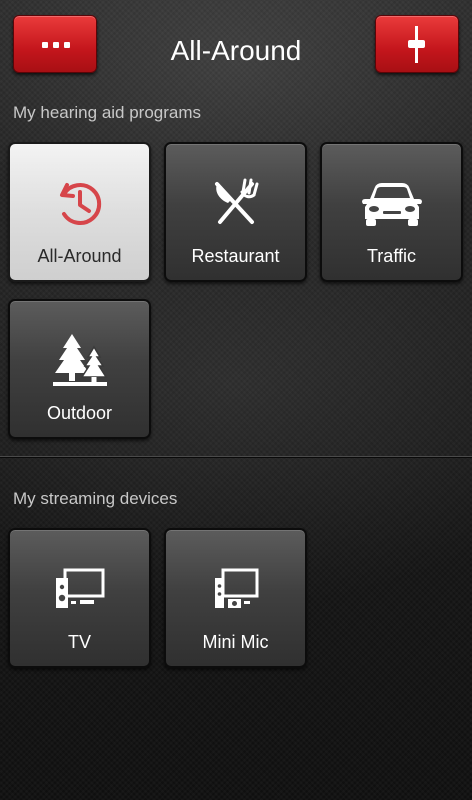 This screenshot has width=472, height=800. What do you see at coordinates (79, 590) in the screenshot?
I see `tv-streamer-icon` at bounding box center [79, 590].